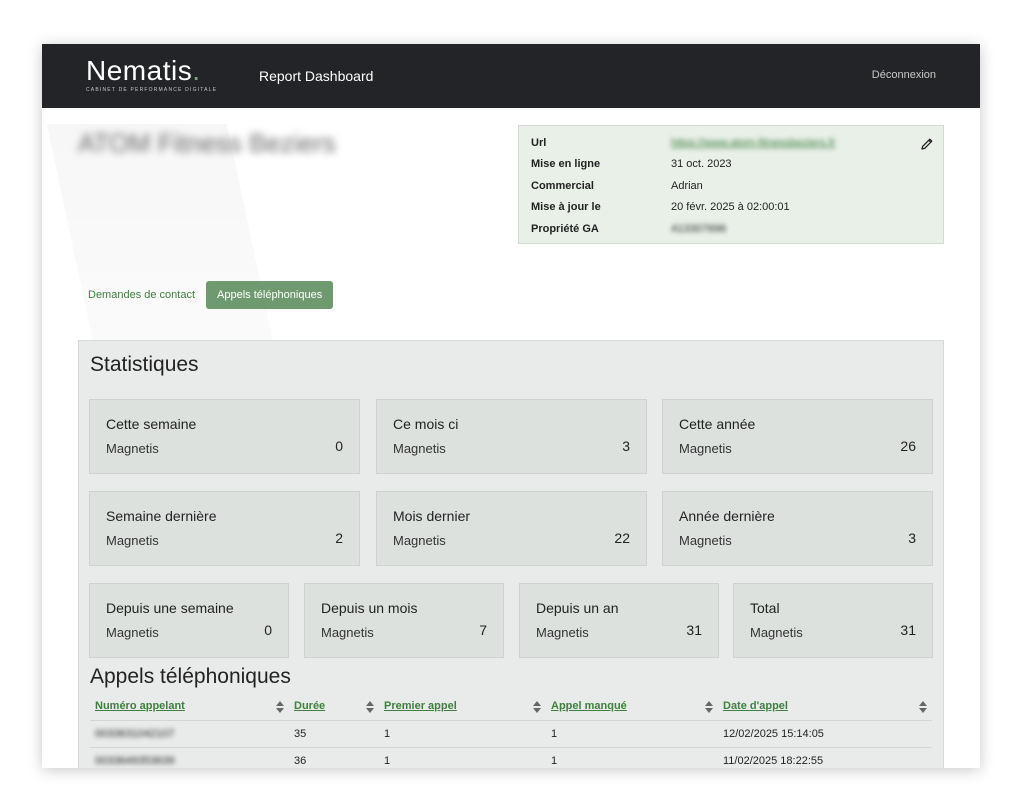  What do you see at coordinates (825, 757) in the screenshot?
I see `call-date: 11/02/2025 18:22:55` at bounding box center [825, 757].